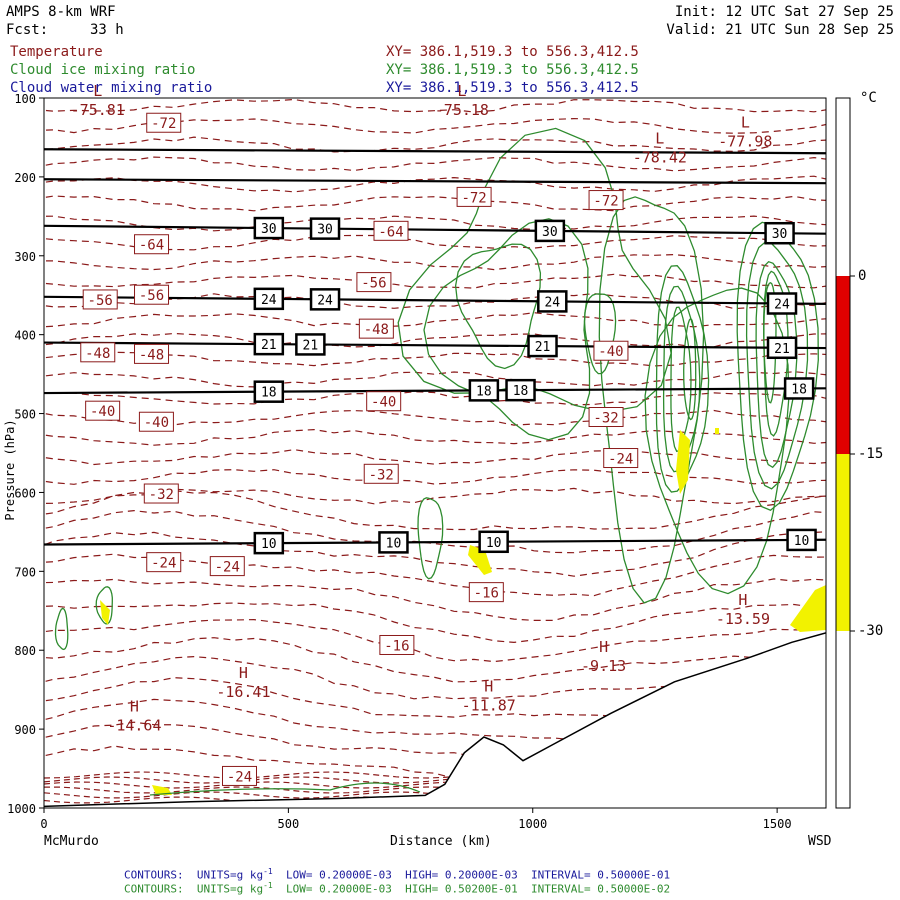 This screenshot has height=900, width=900. What do you see at coordinates (10, 469) in the screenshot?
I see `y-axis-label: Pressure (hPa)` at bounding box center [10, 469].